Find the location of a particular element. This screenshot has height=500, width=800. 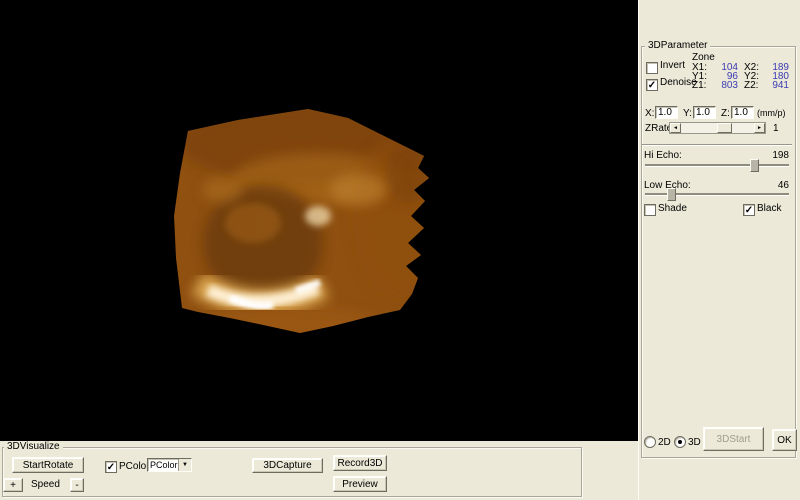

mode-2d-label: 2D is located at coordinates (664, 443).